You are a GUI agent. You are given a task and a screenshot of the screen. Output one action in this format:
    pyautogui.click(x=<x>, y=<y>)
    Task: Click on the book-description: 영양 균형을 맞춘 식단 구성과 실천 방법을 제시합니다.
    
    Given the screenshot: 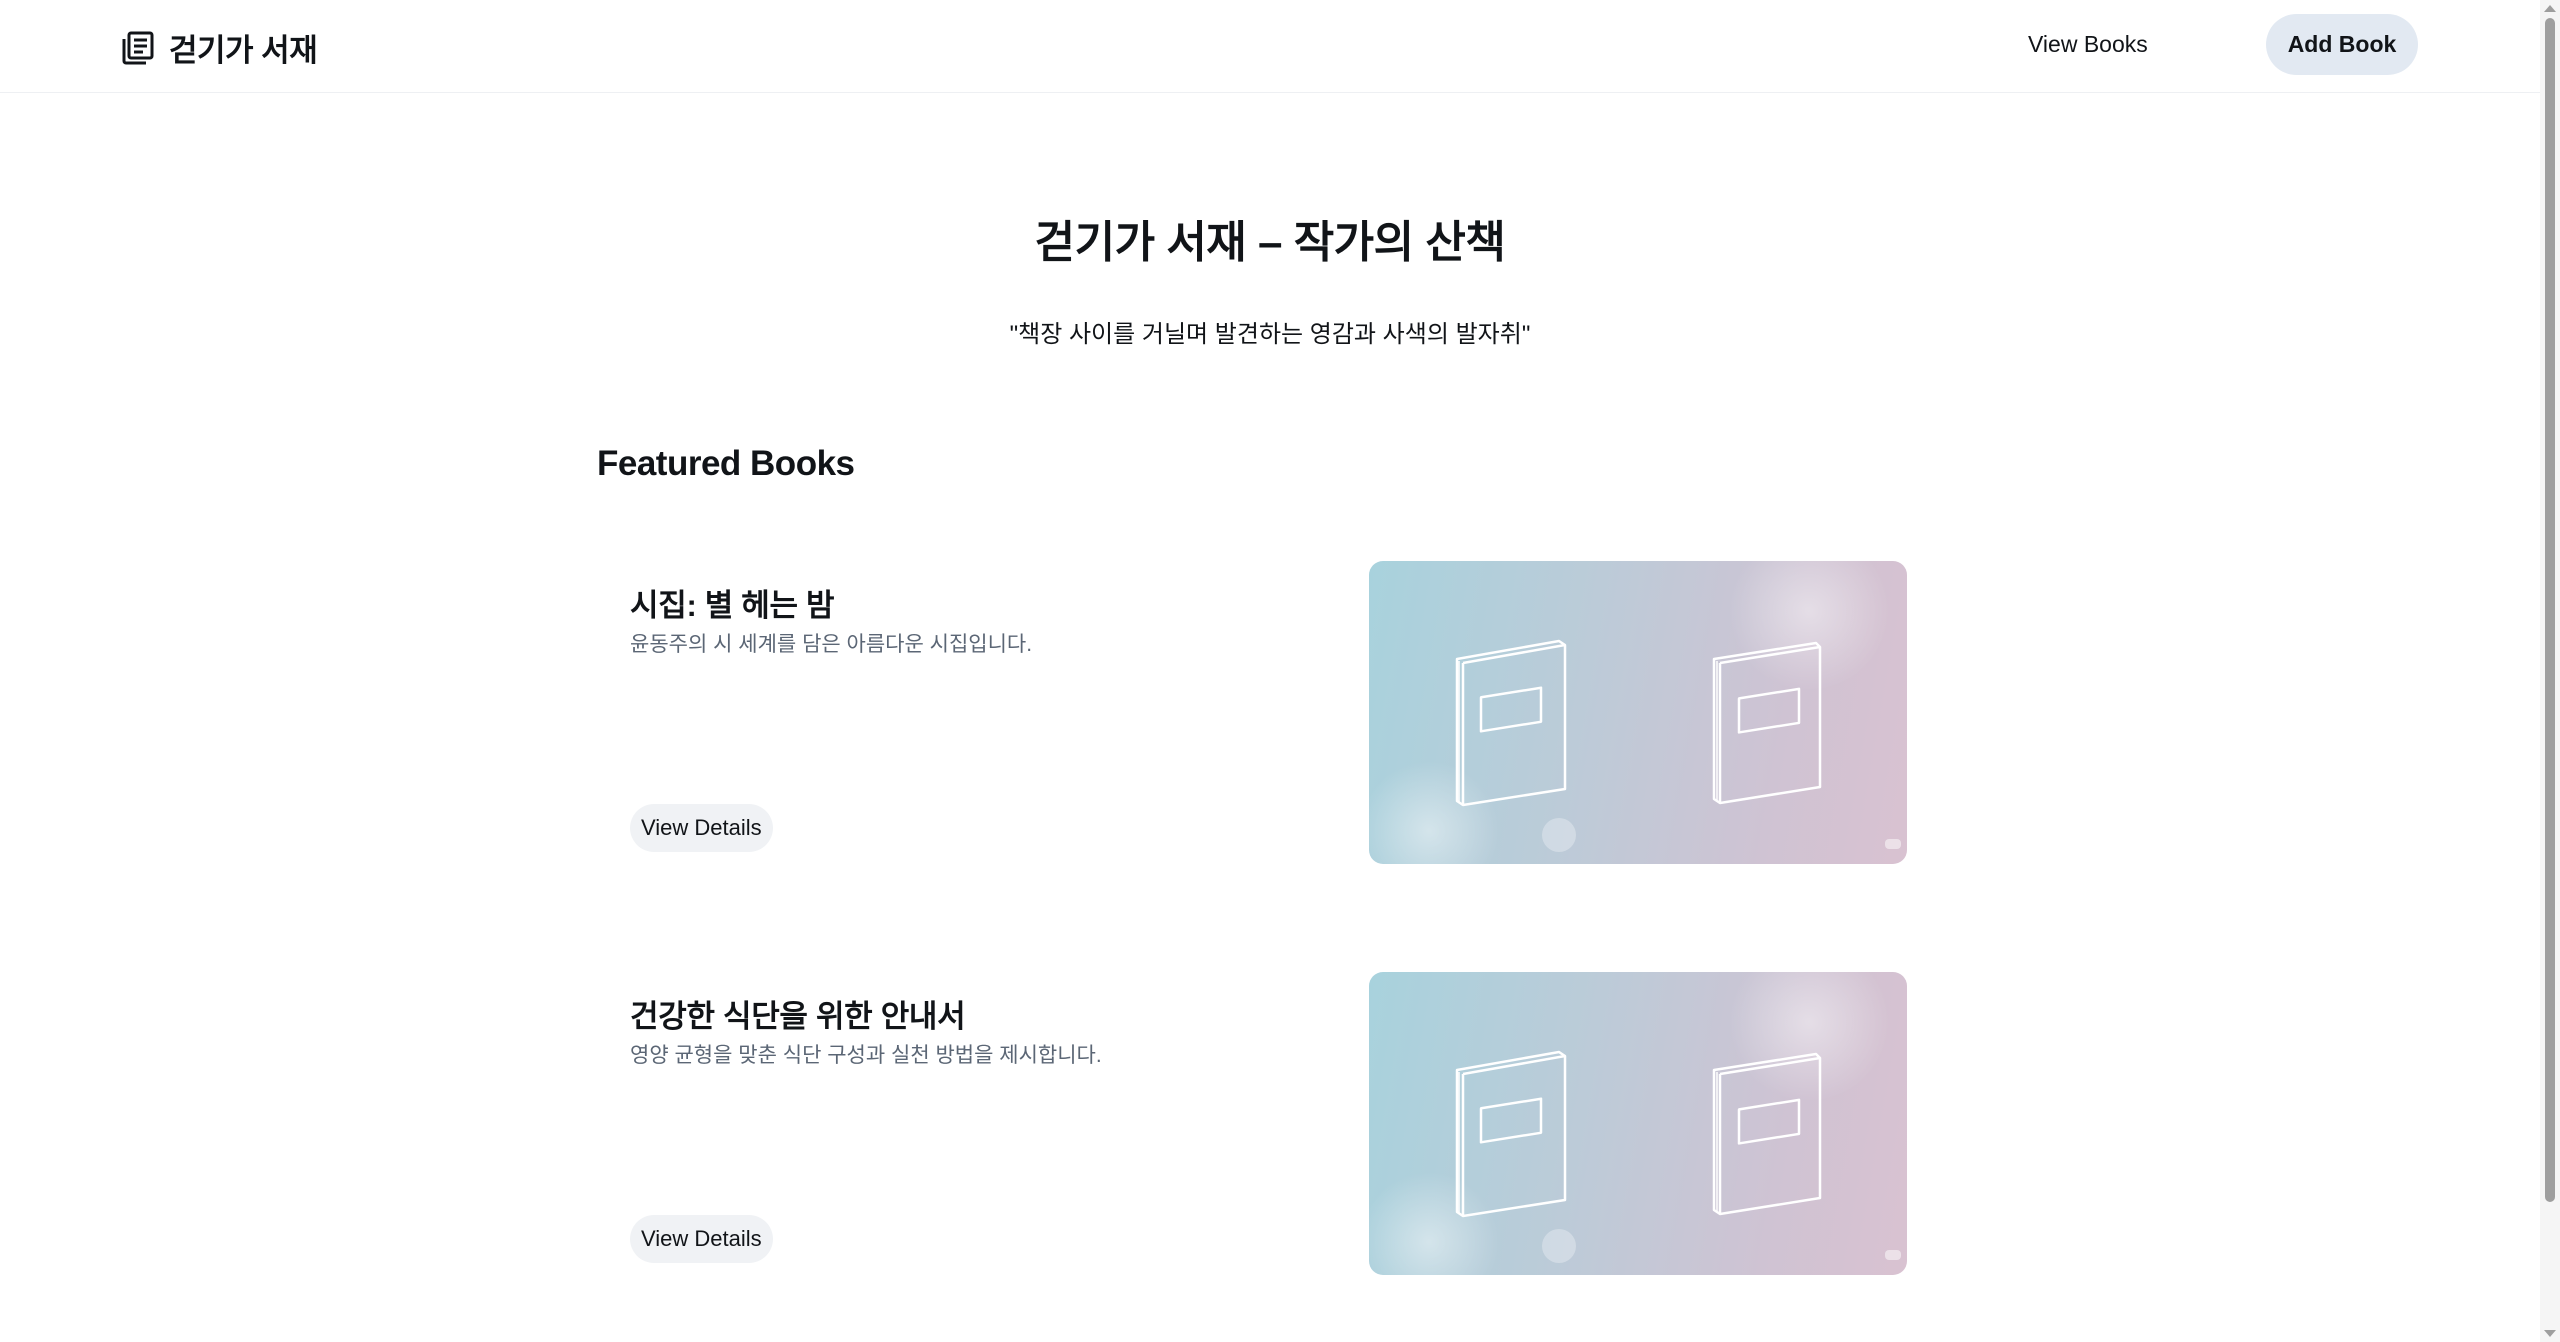 What is the action you would take?
    pyautogui.click(x=866, y=1055)
    